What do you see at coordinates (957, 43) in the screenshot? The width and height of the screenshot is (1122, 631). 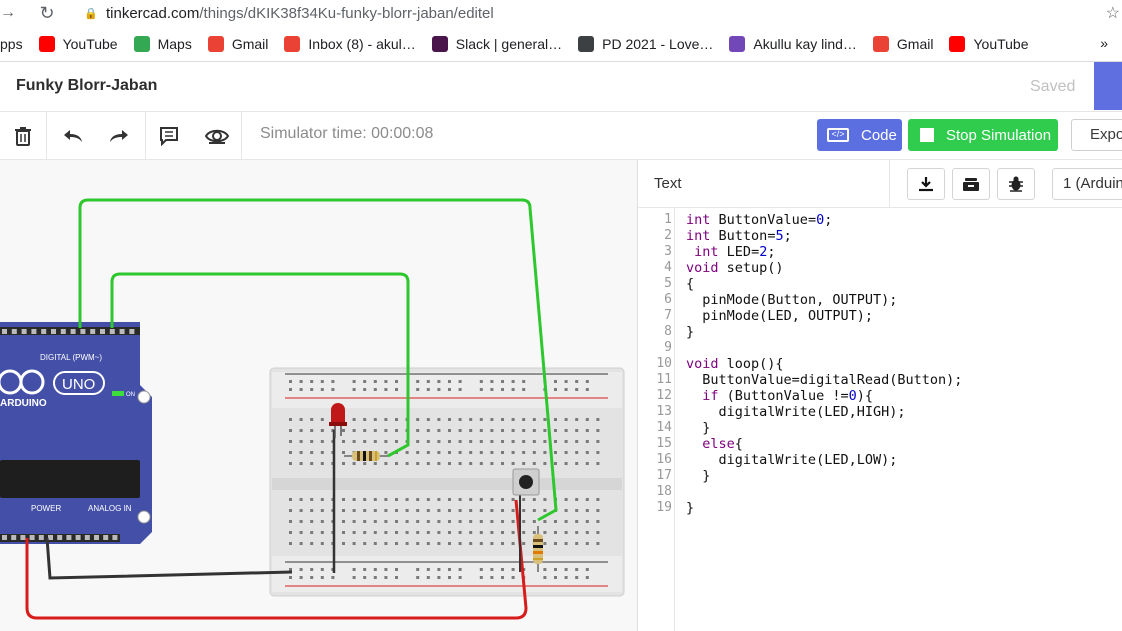 I see `youtube-icon` at bounding box center [957, 43].